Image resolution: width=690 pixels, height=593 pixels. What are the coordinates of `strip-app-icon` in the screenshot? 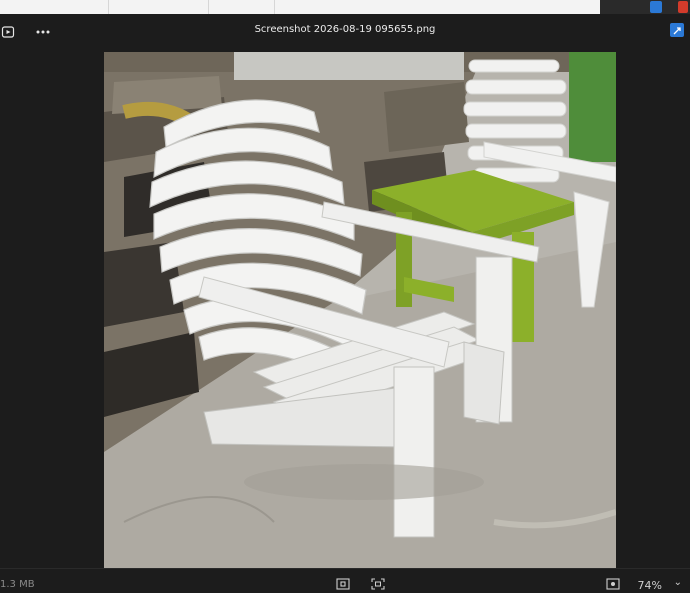 It's located at (656, 7).